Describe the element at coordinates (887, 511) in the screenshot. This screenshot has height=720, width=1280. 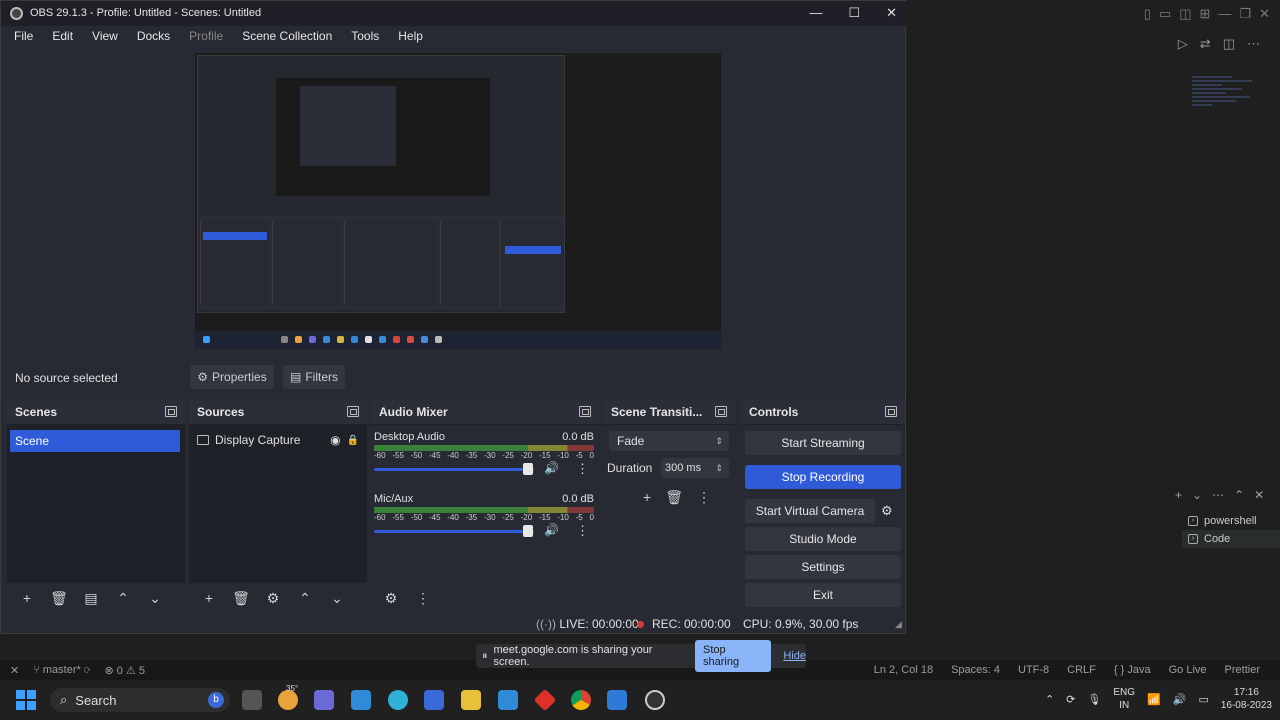
I see `virtual-camera-settings-icon: ⚙` at that location.